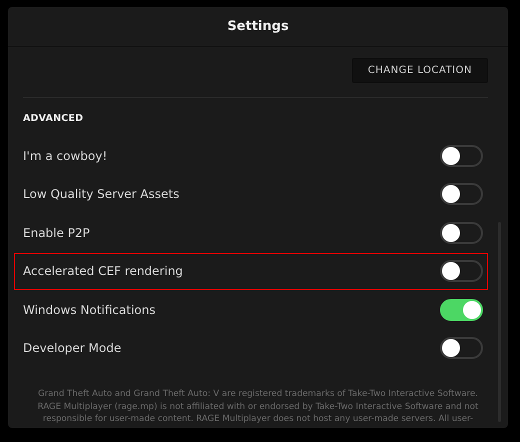 The image size is (520, 442). What do you see at coordinates (420, 70) in the screenshot?
I see `change-location-button: CHANGE LOCATION` at bounding box center [420, 70].